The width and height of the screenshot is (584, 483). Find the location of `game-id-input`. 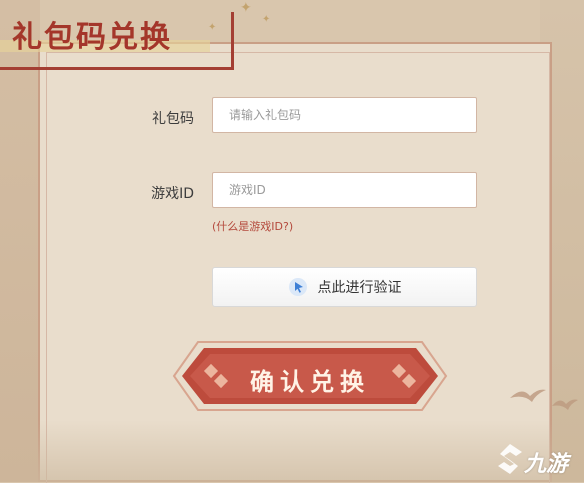

game-id-input is located at coordinates (344, 190).